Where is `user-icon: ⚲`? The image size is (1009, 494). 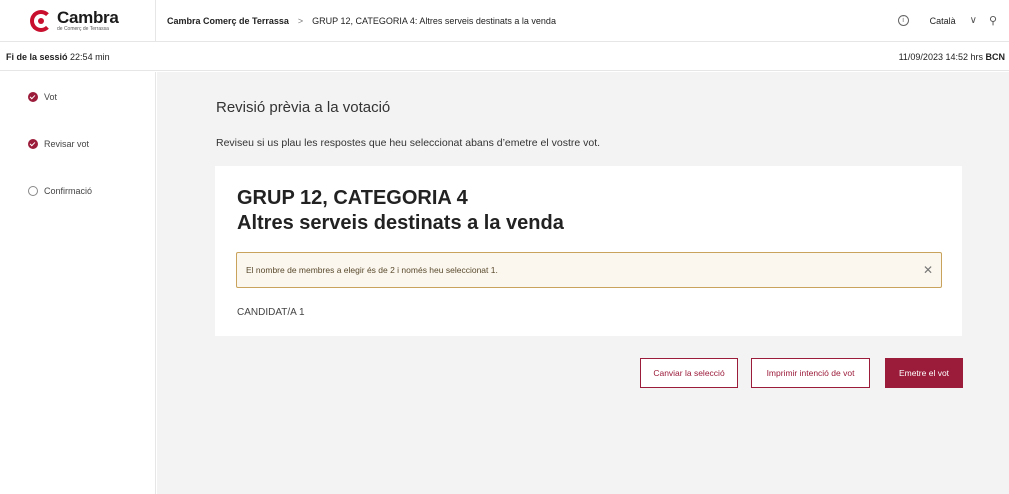 user-icon: ⚲ is located at coordinates (993, 20).